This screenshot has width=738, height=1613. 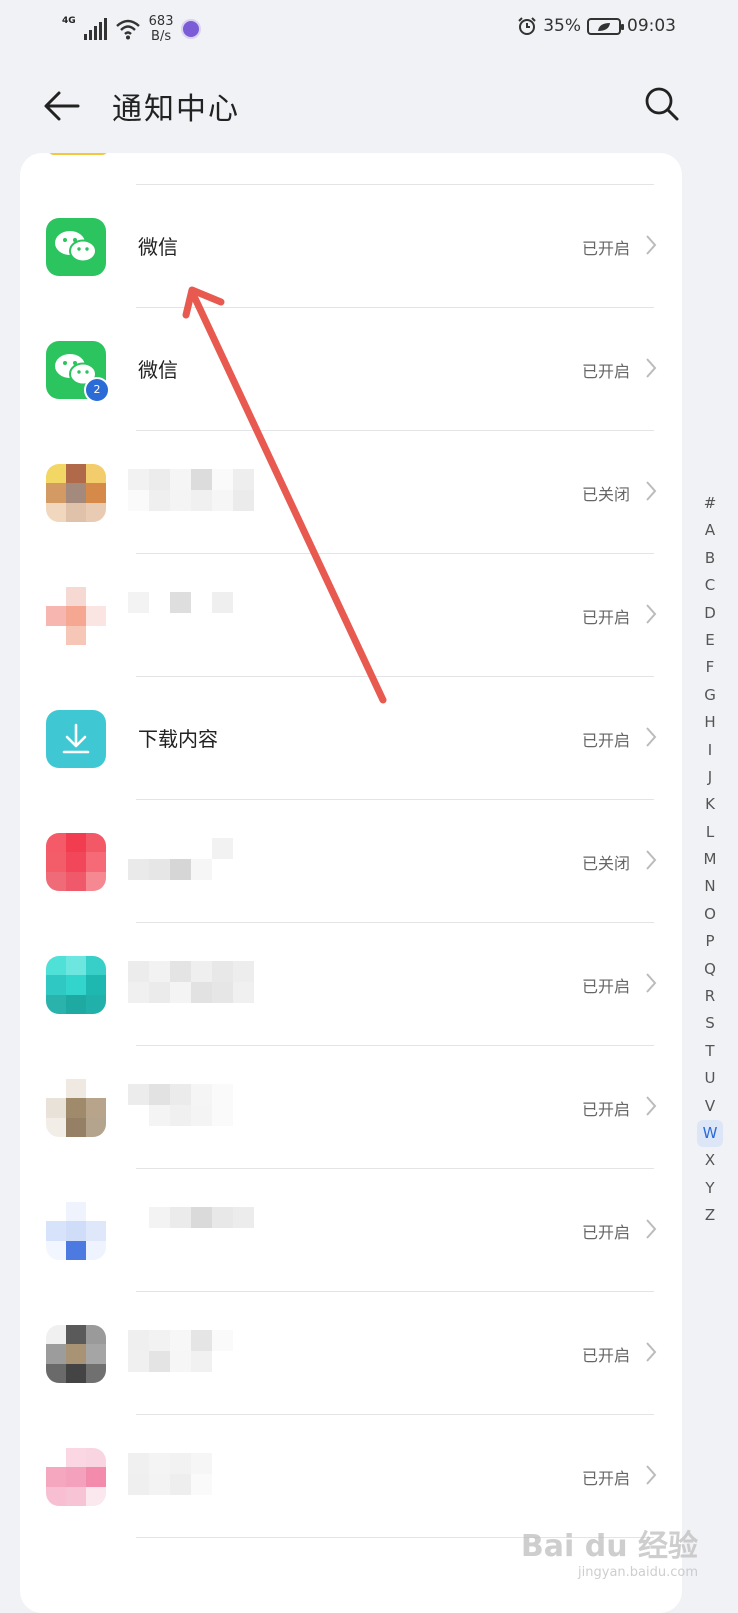 I want to click on index-letter-n: N, so click(x=710, y=886).